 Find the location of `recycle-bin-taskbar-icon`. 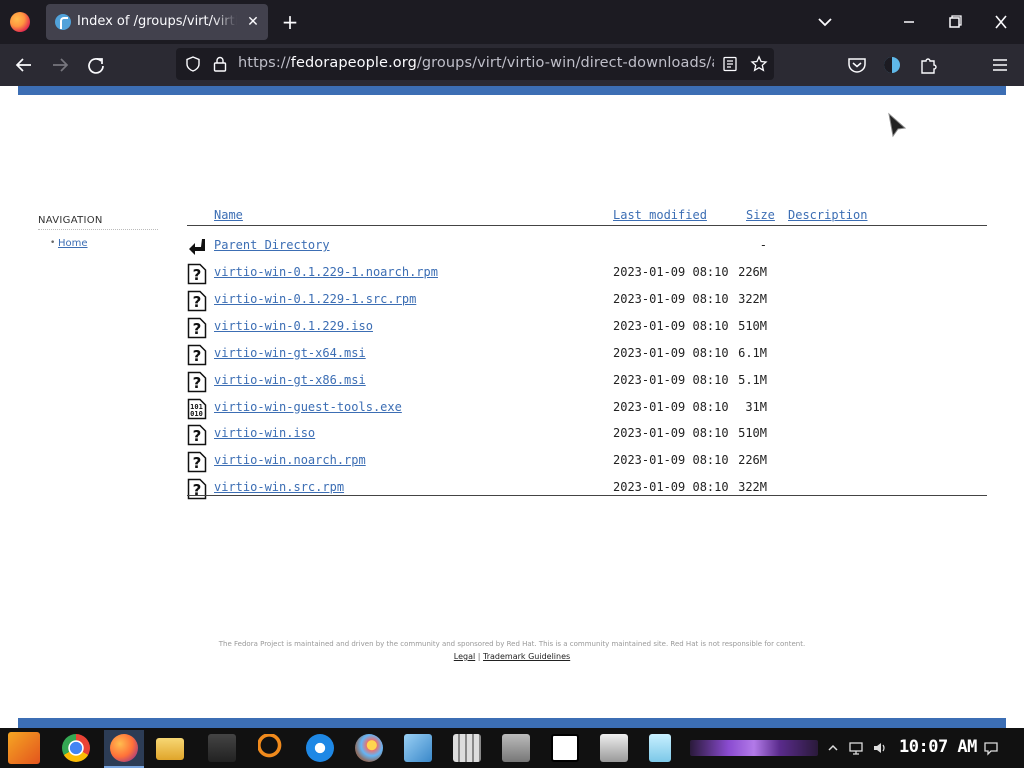

recycle-bin-taskbar-icon is located at coordinates (660, 748).